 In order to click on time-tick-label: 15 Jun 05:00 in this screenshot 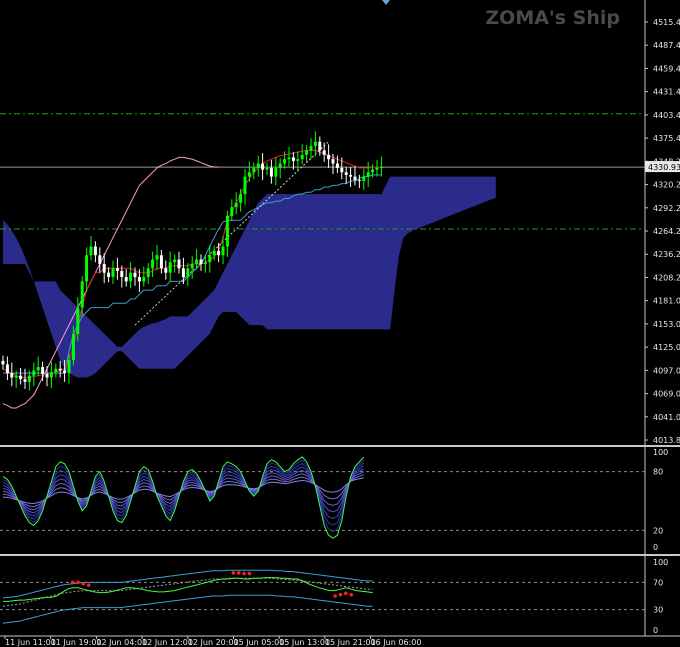, I will do `click(259, 642)`.